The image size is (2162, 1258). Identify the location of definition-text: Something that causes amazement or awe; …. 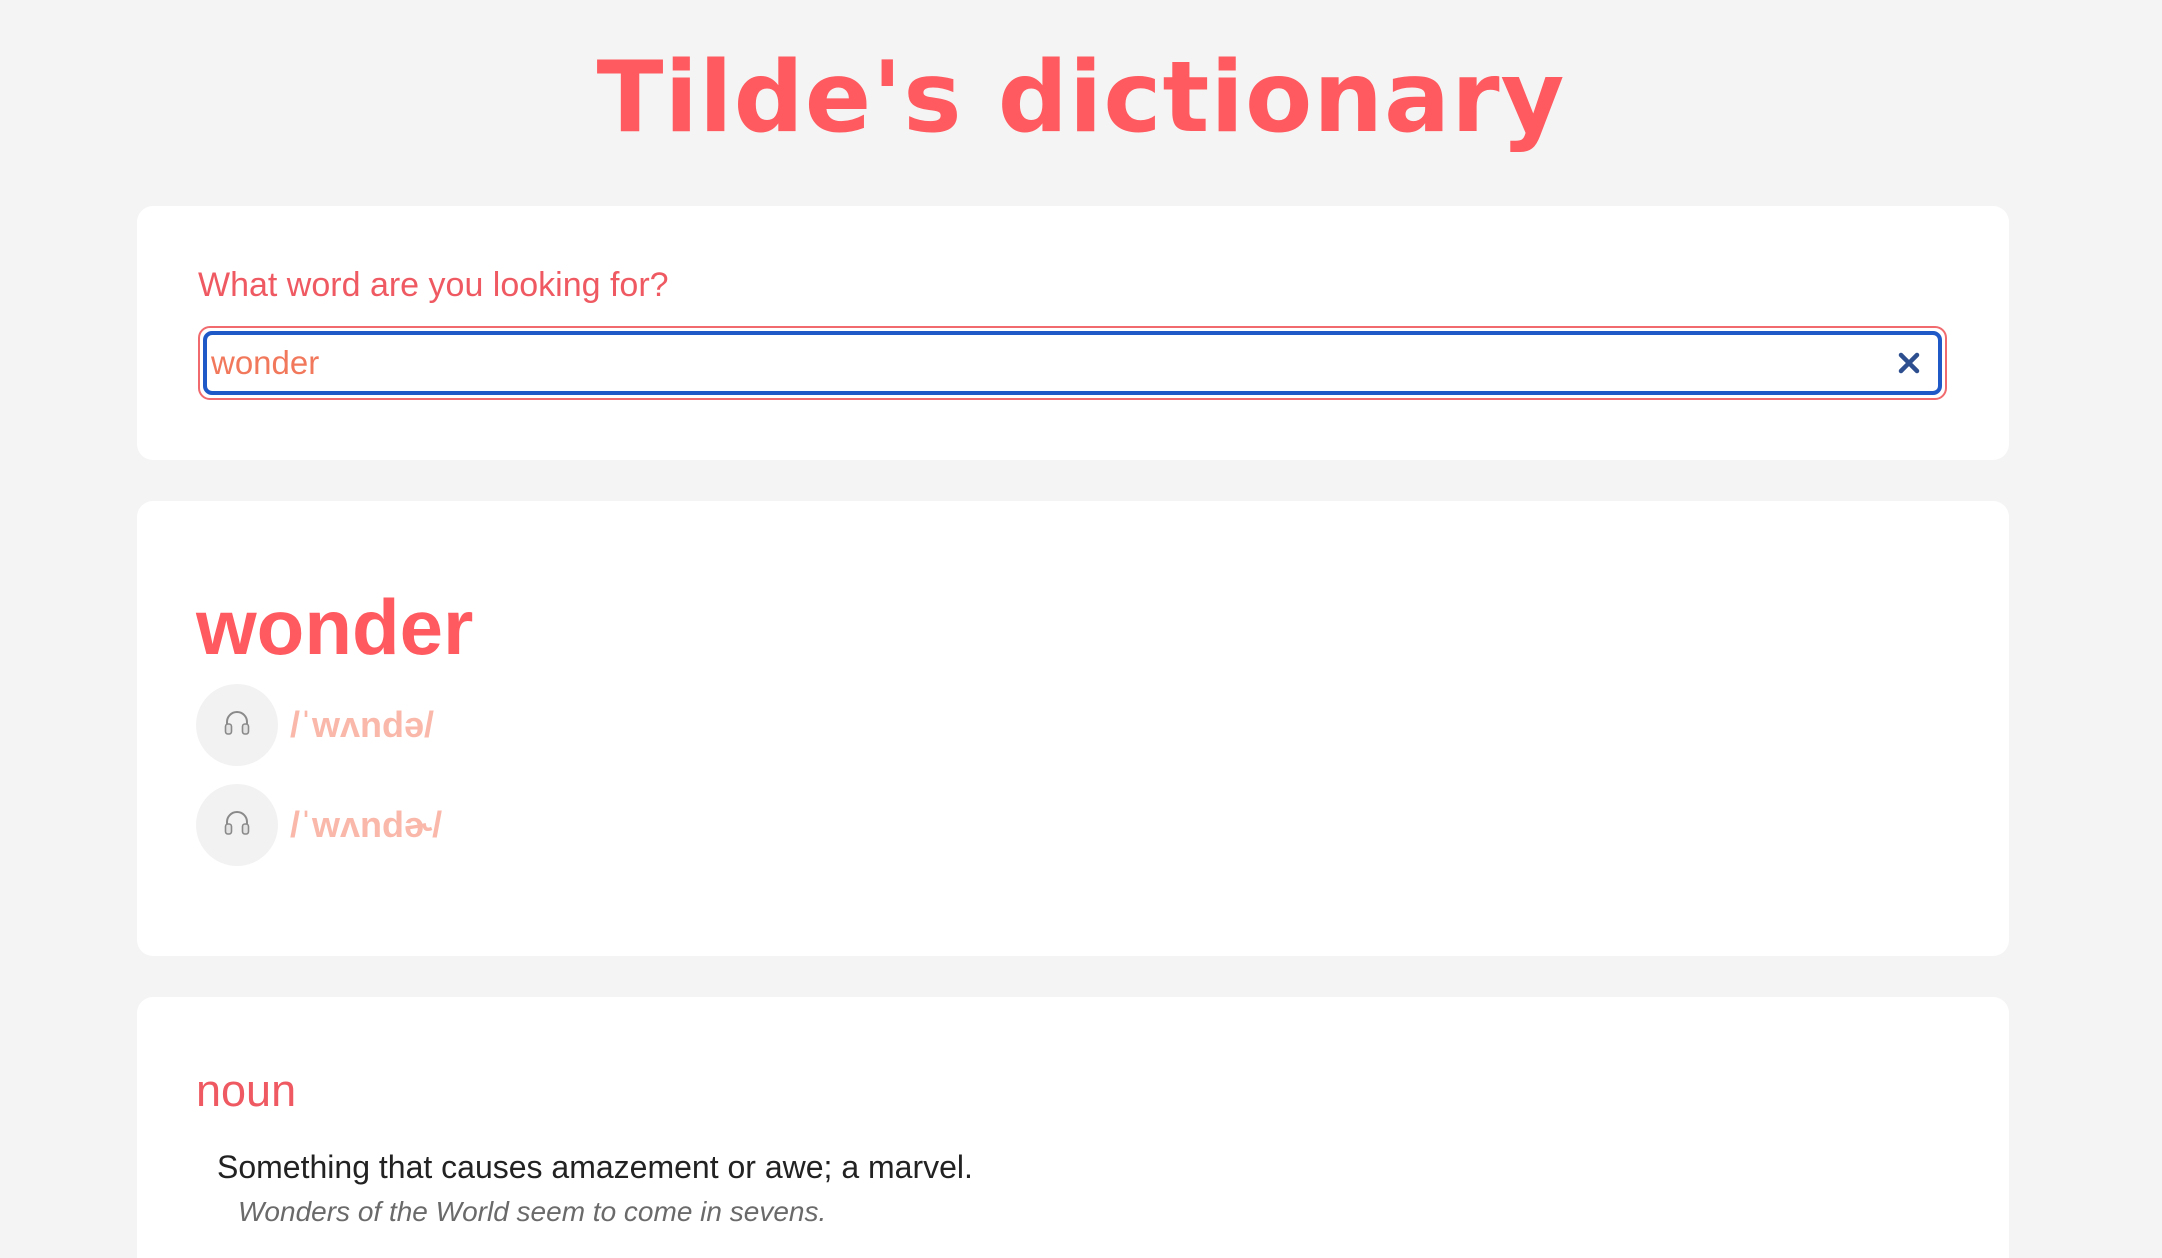
(595, 1167).